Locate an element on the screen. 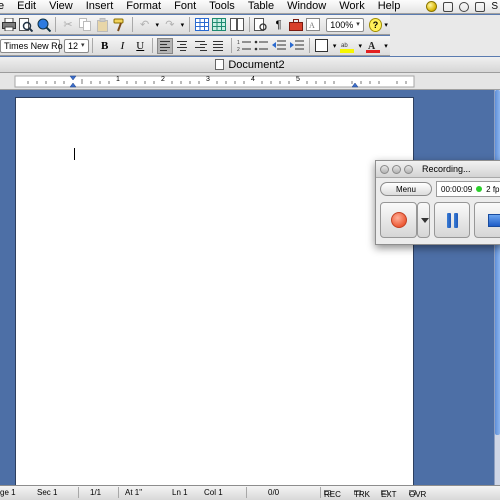  numbering-icon: 12 is located at coordinates (244, 46).